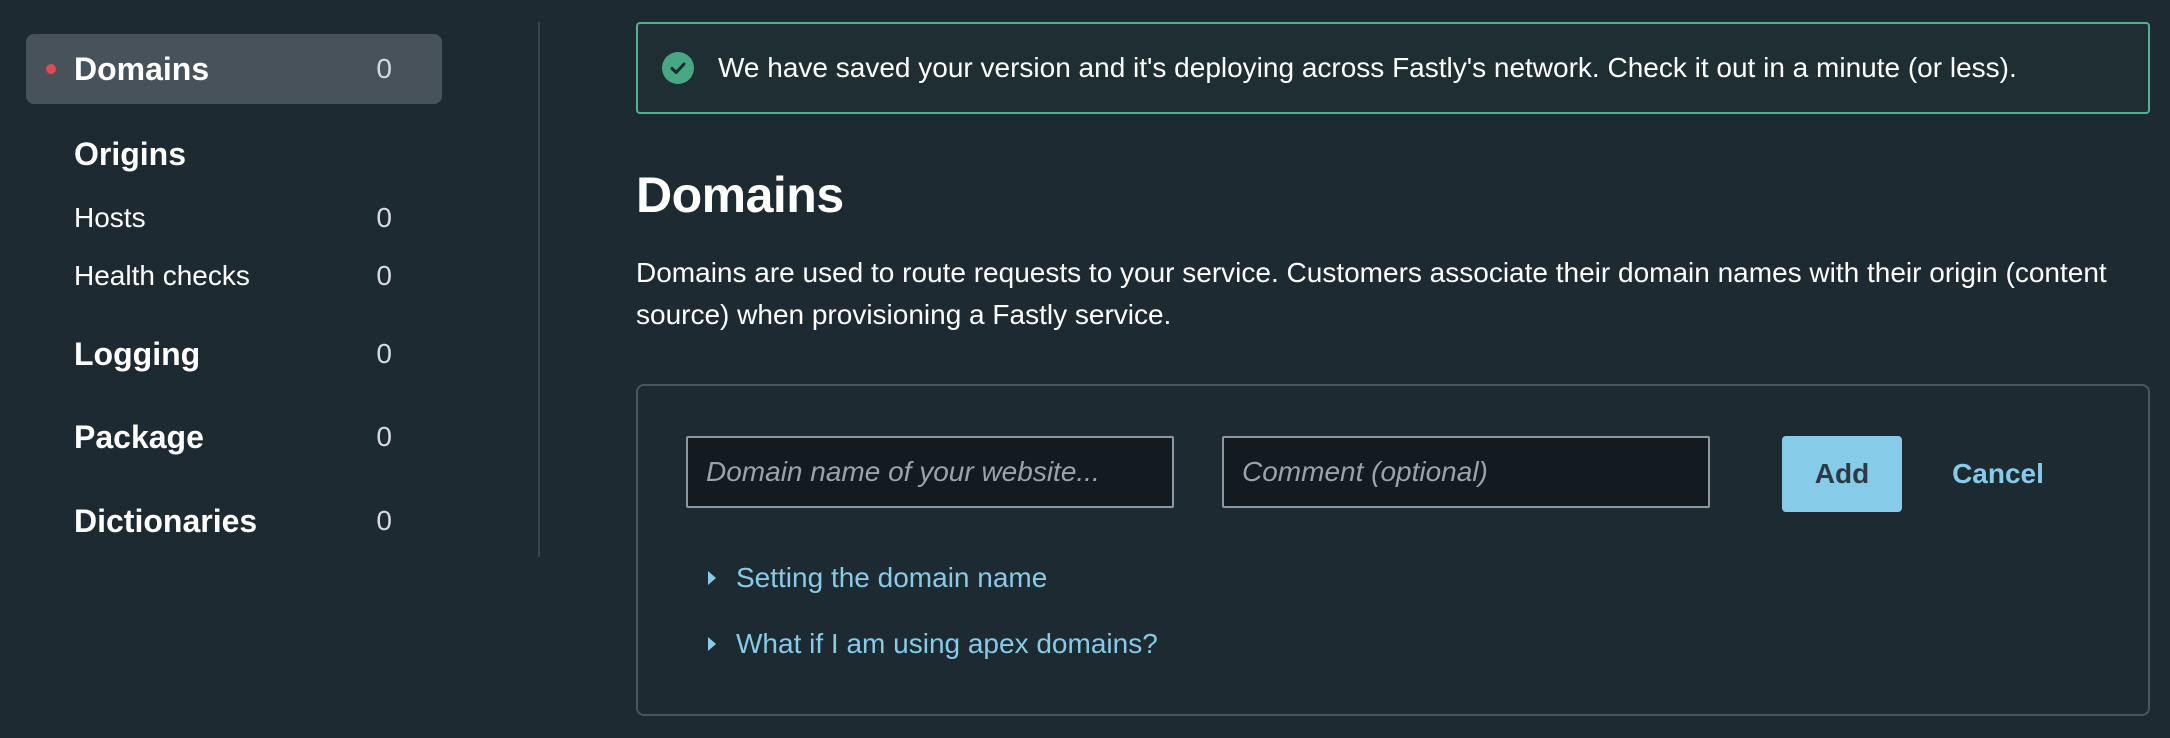 Image resolution: width=2170 pixels, height=738 pixels. Describe the element at coordinates (234, 354) in the screenshot. I see `sidebar-item-logging: Logging 0` at that location.